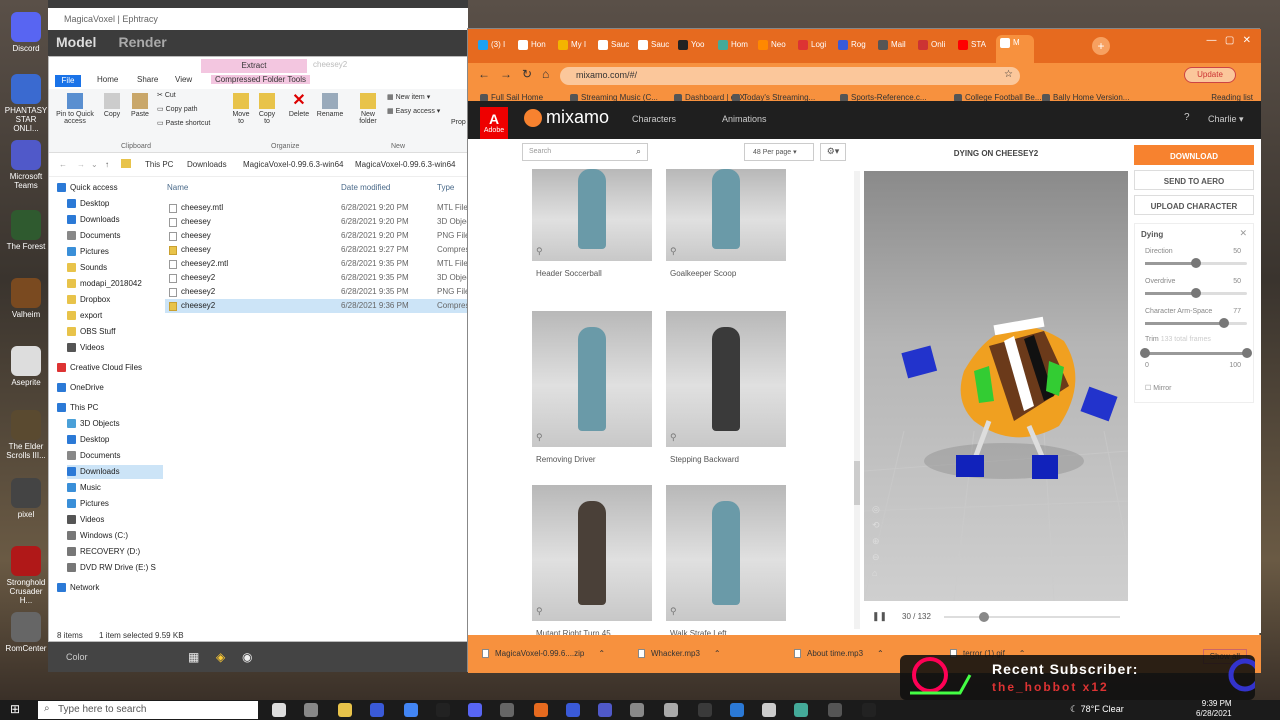 The height and width of the screenshot is (720, 1280). Describe the element at coordinates (26, 236) in the screenshot. I see `desktop-icon: The Forest` at that location.